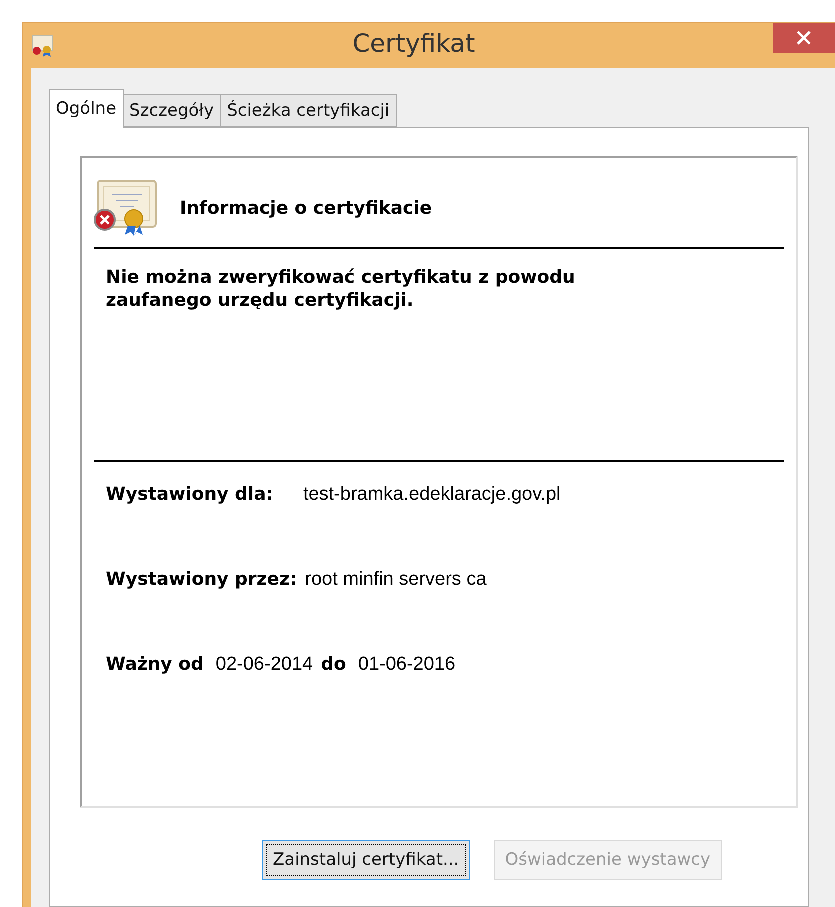 The height and width of the screenshot is (907, 835). I want to click on close-icon, so click(804, 38).